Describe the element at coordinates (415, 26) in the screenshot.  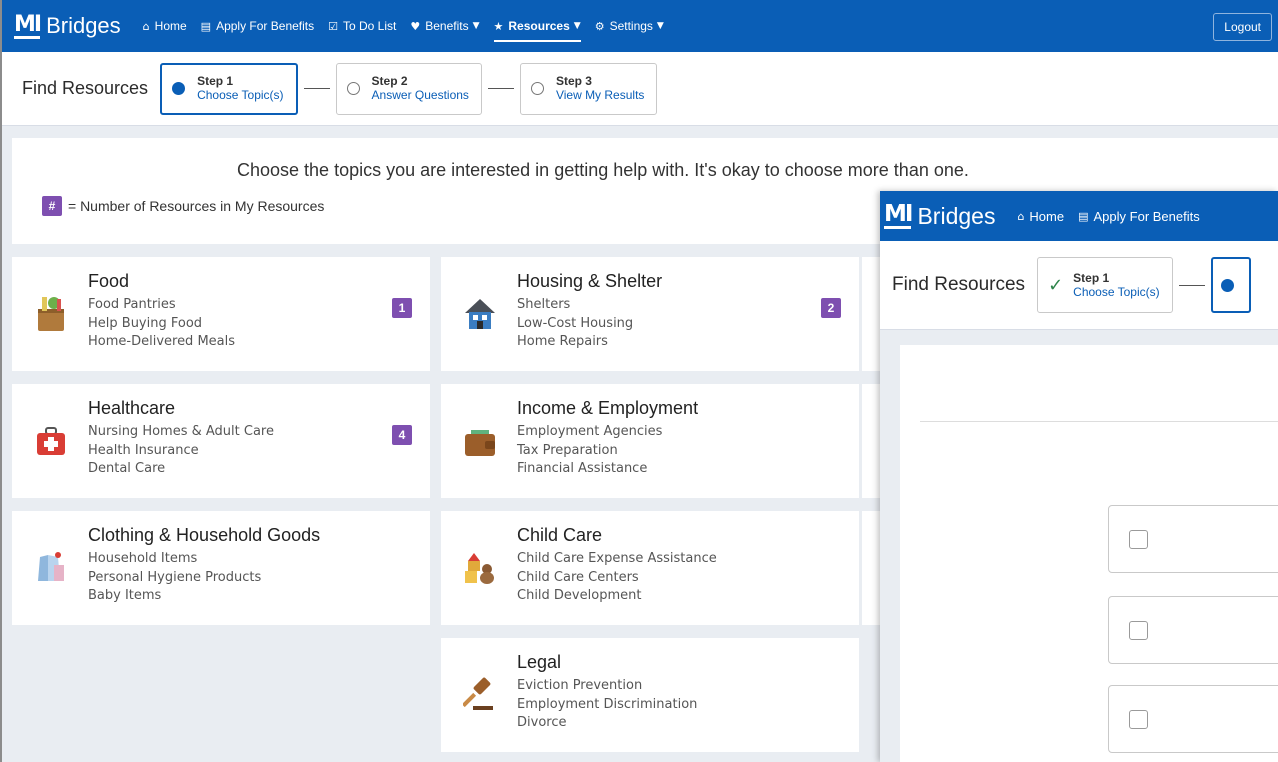
I see `heart-icon: ♥` at that location.